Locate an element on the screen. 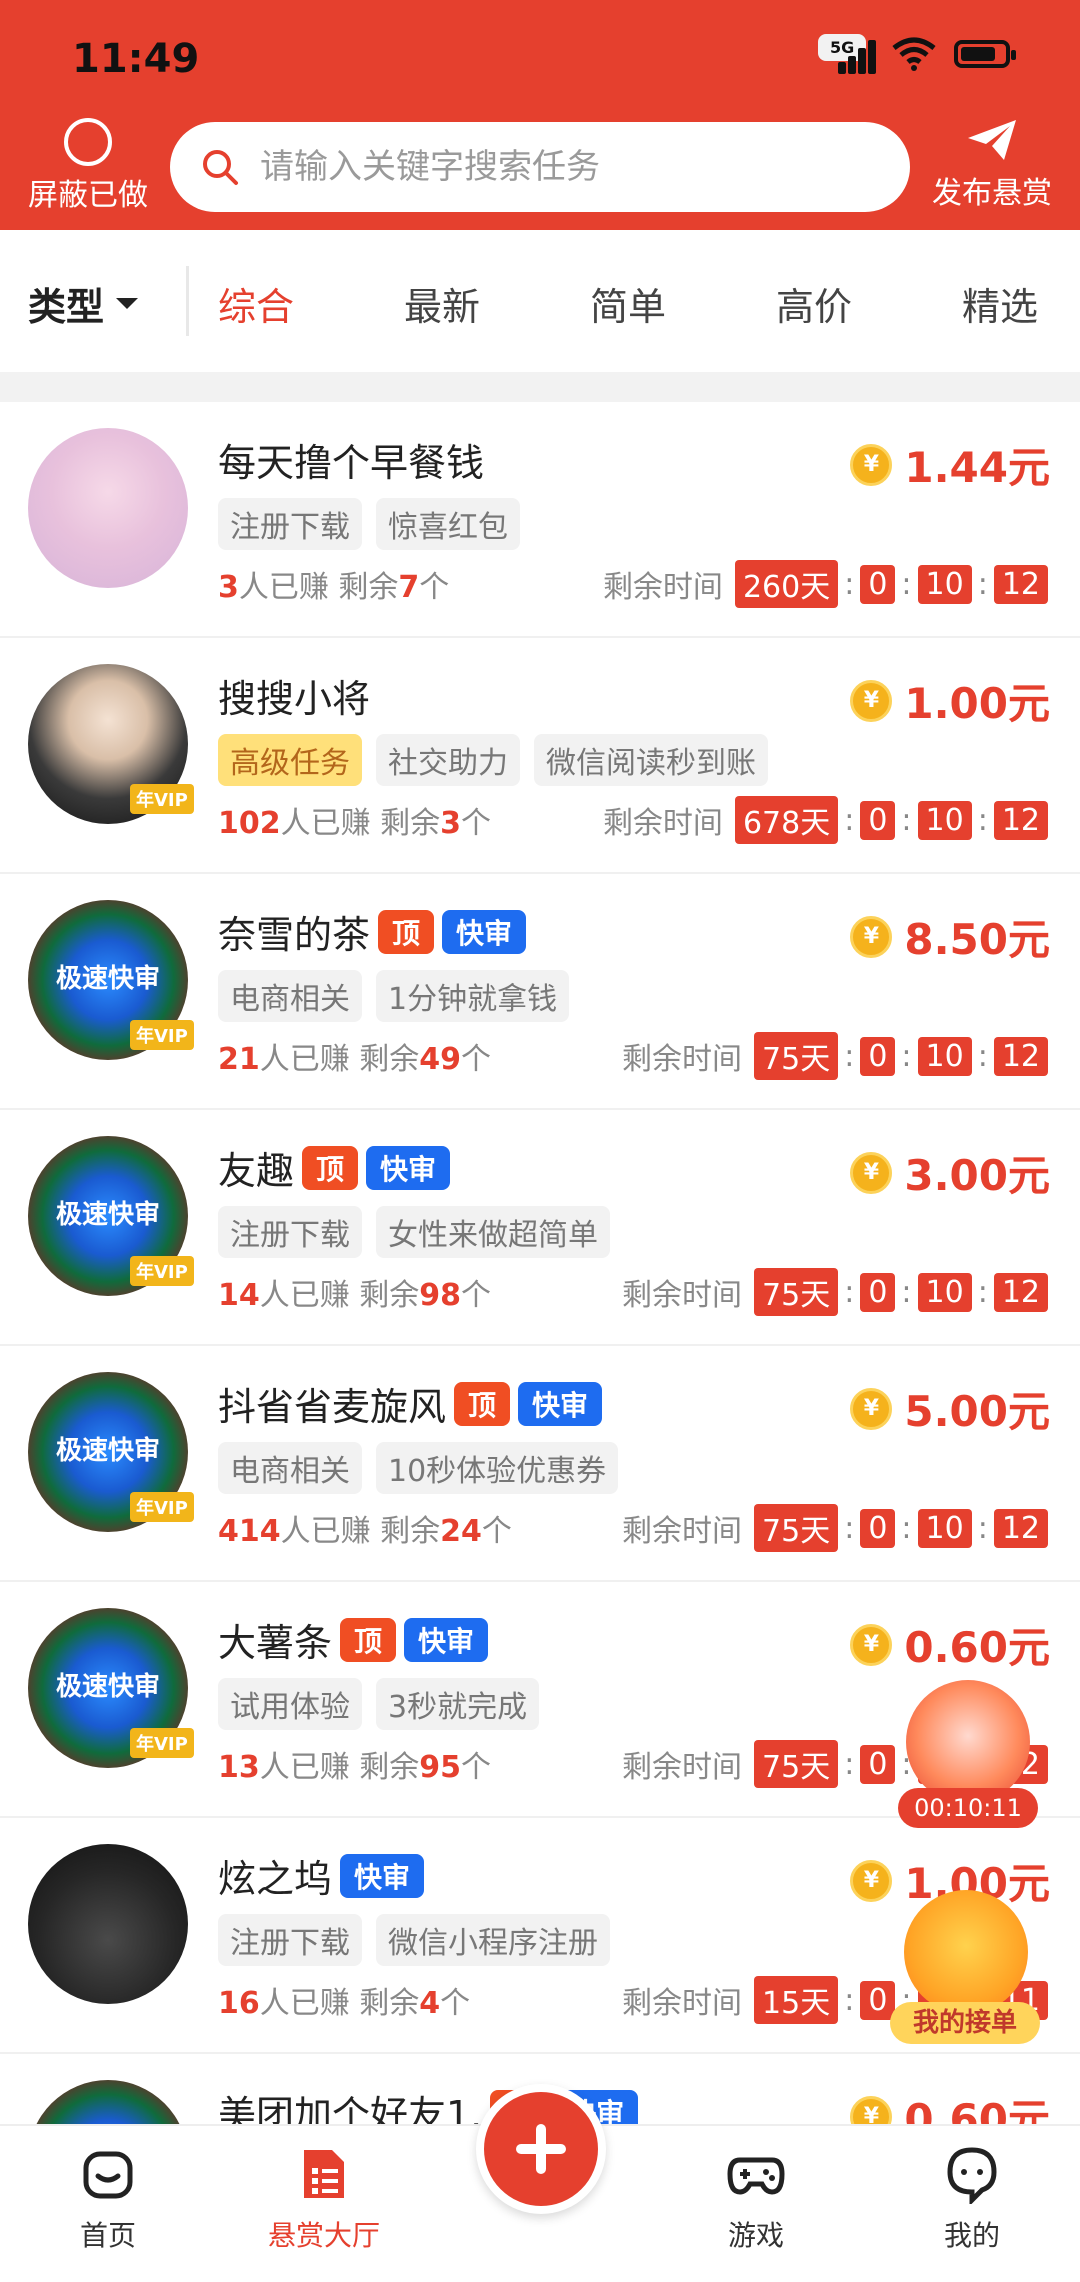  task-tags: 电商相关 1分钟就拿钱 is located at coordinates (394, 996).